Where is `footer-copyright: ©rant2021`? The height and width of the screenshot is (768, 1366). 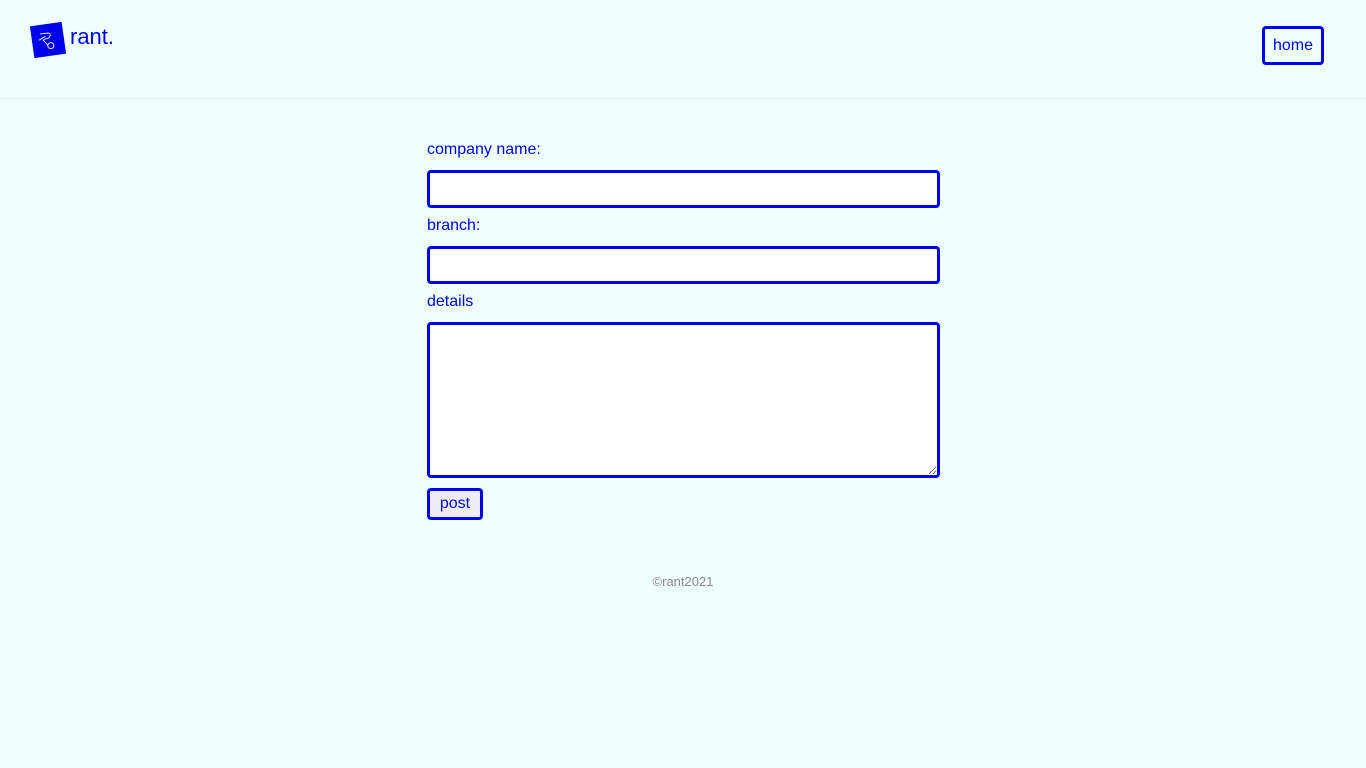
footer-copyright: ©rant2021 is located at coordinates (683, 581).